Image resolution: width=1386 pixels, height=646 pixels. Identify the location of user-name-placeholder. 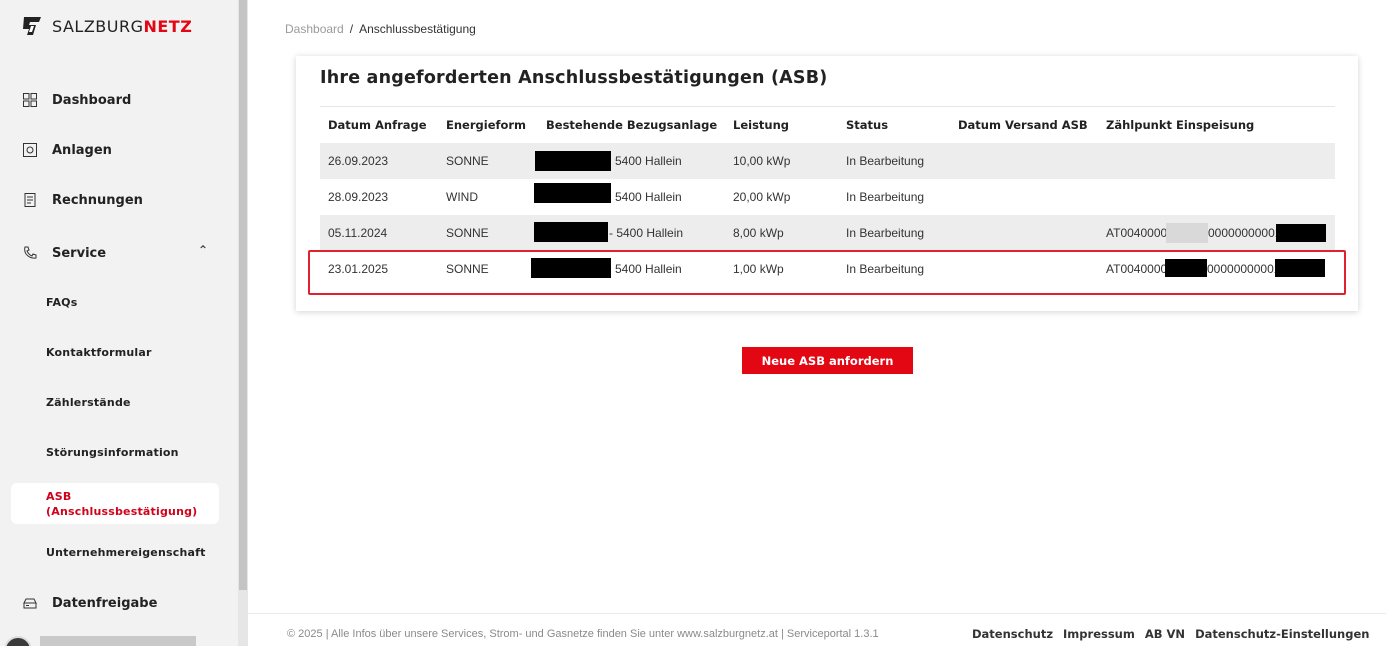
(118, 641).